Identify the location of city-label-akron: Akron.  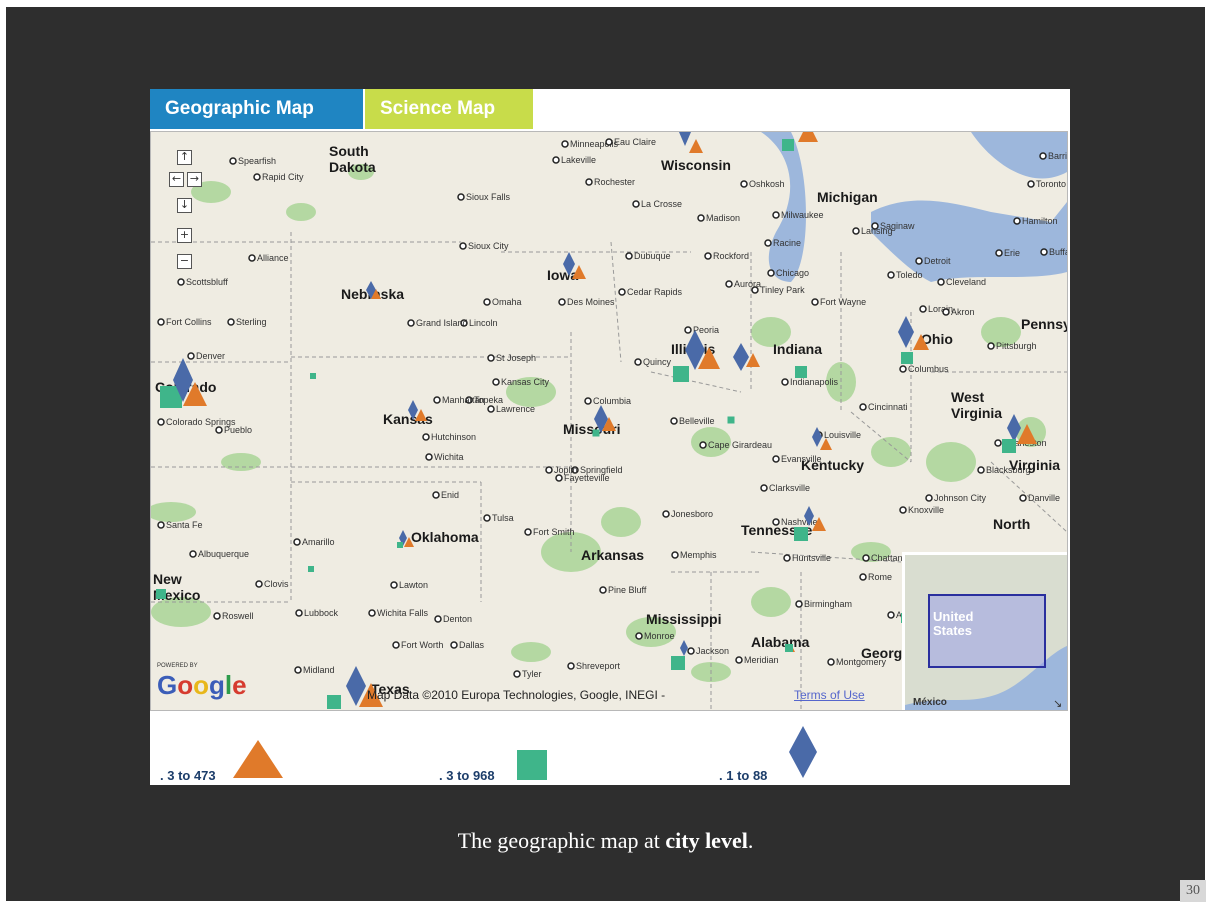
(963, 312).